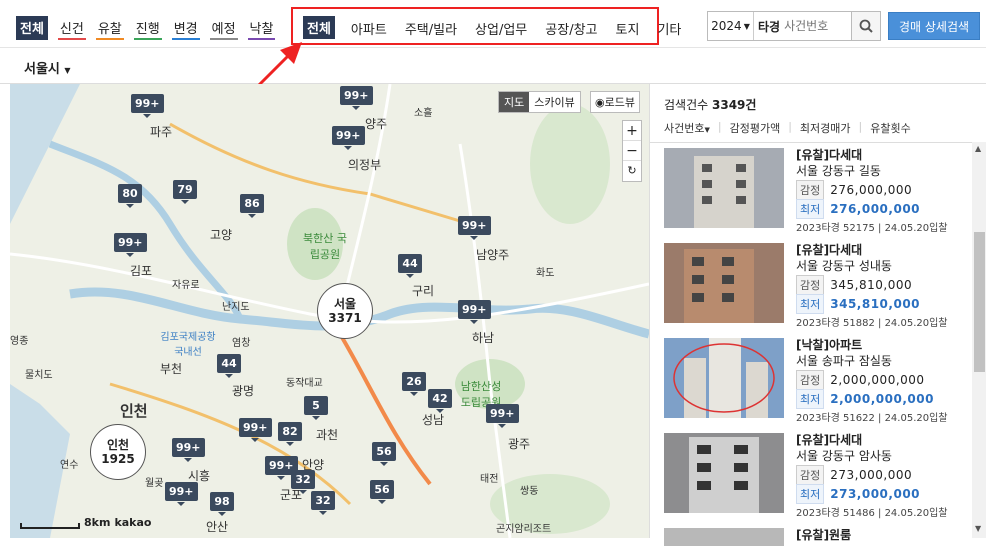 Image resolution: width=986 pixels, height=546 pixels. What do you see at coordinates (813, 26) in the screenshot?
I see `case-number-input` at bounding box center [813, 26].